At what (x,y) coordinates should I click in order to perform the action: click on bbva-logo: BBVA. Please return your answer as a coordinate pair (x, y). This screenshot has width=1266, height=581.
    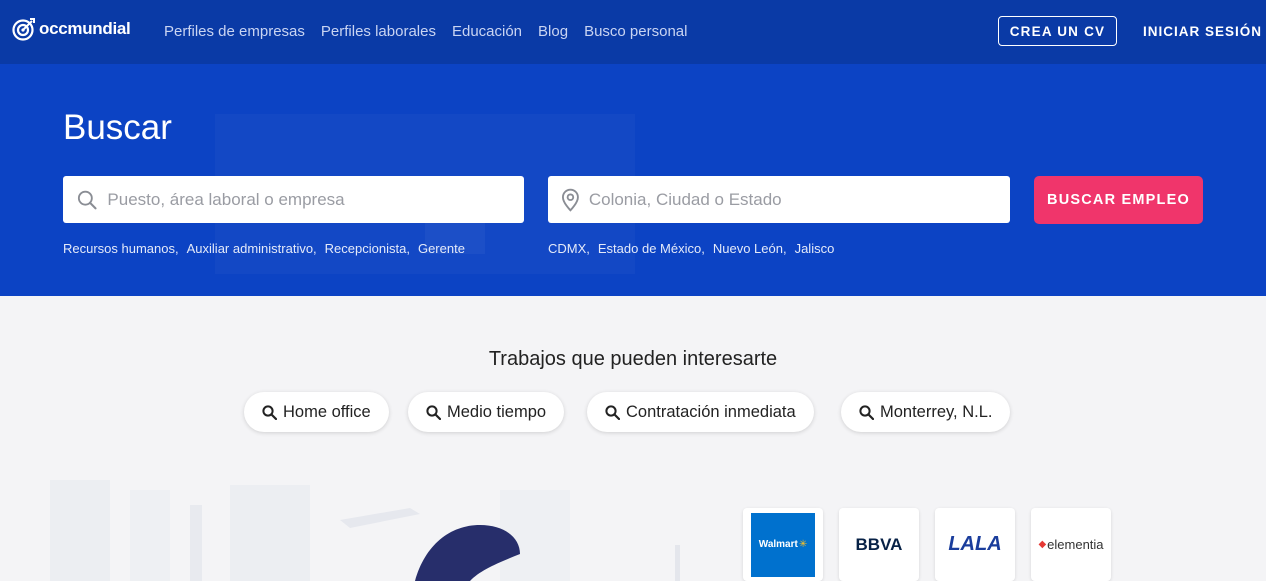
    Looking at the image, I should click on (879, 544).